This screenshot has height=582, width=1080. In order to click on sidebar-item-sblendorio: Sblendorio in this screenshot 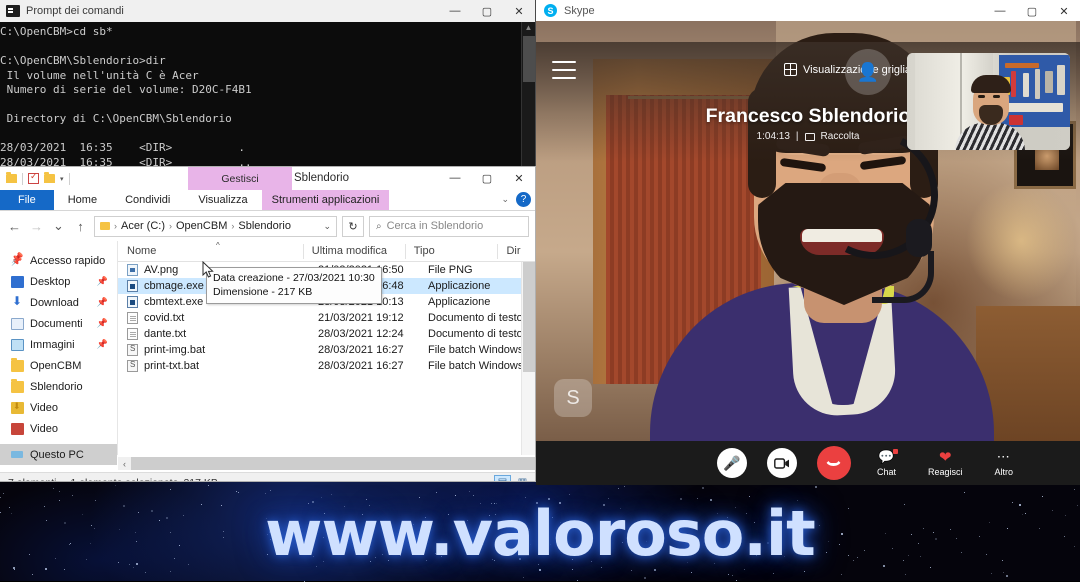, I will do `click(58, 386)`.